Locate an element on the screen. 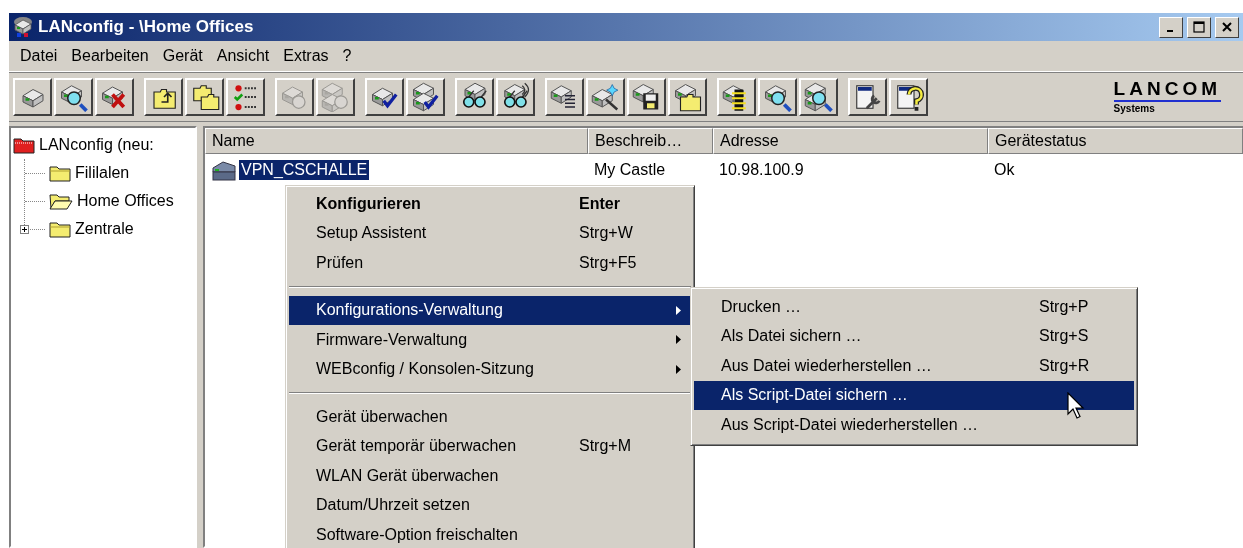 This screenshot has height=548, width=1243. menu-item: WEBconfig / Konsolen-Sitzung is located at coordinates (490, 369).